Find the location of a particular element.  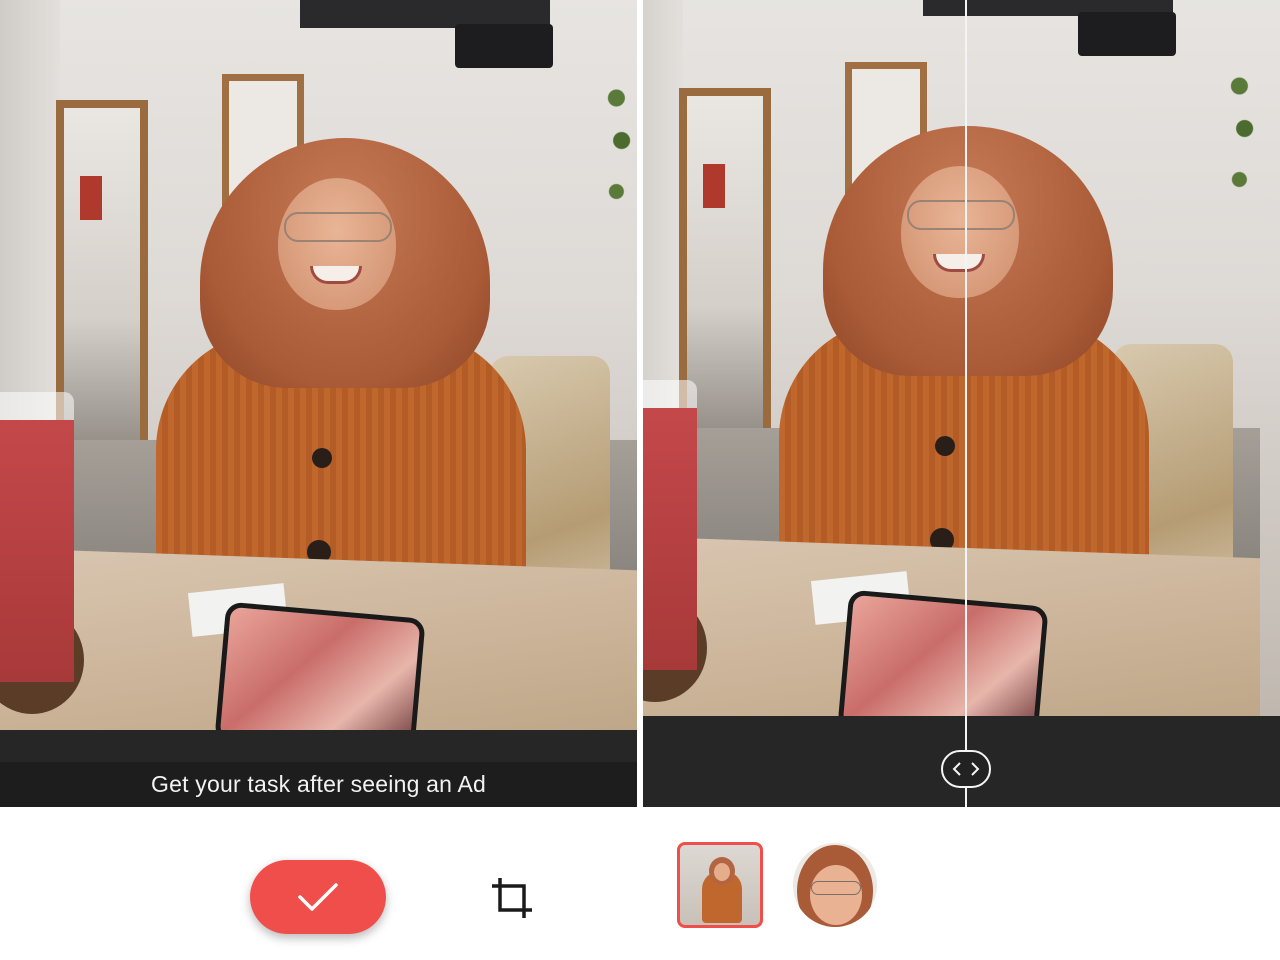

crop-button is located at coordinates (512, 898).